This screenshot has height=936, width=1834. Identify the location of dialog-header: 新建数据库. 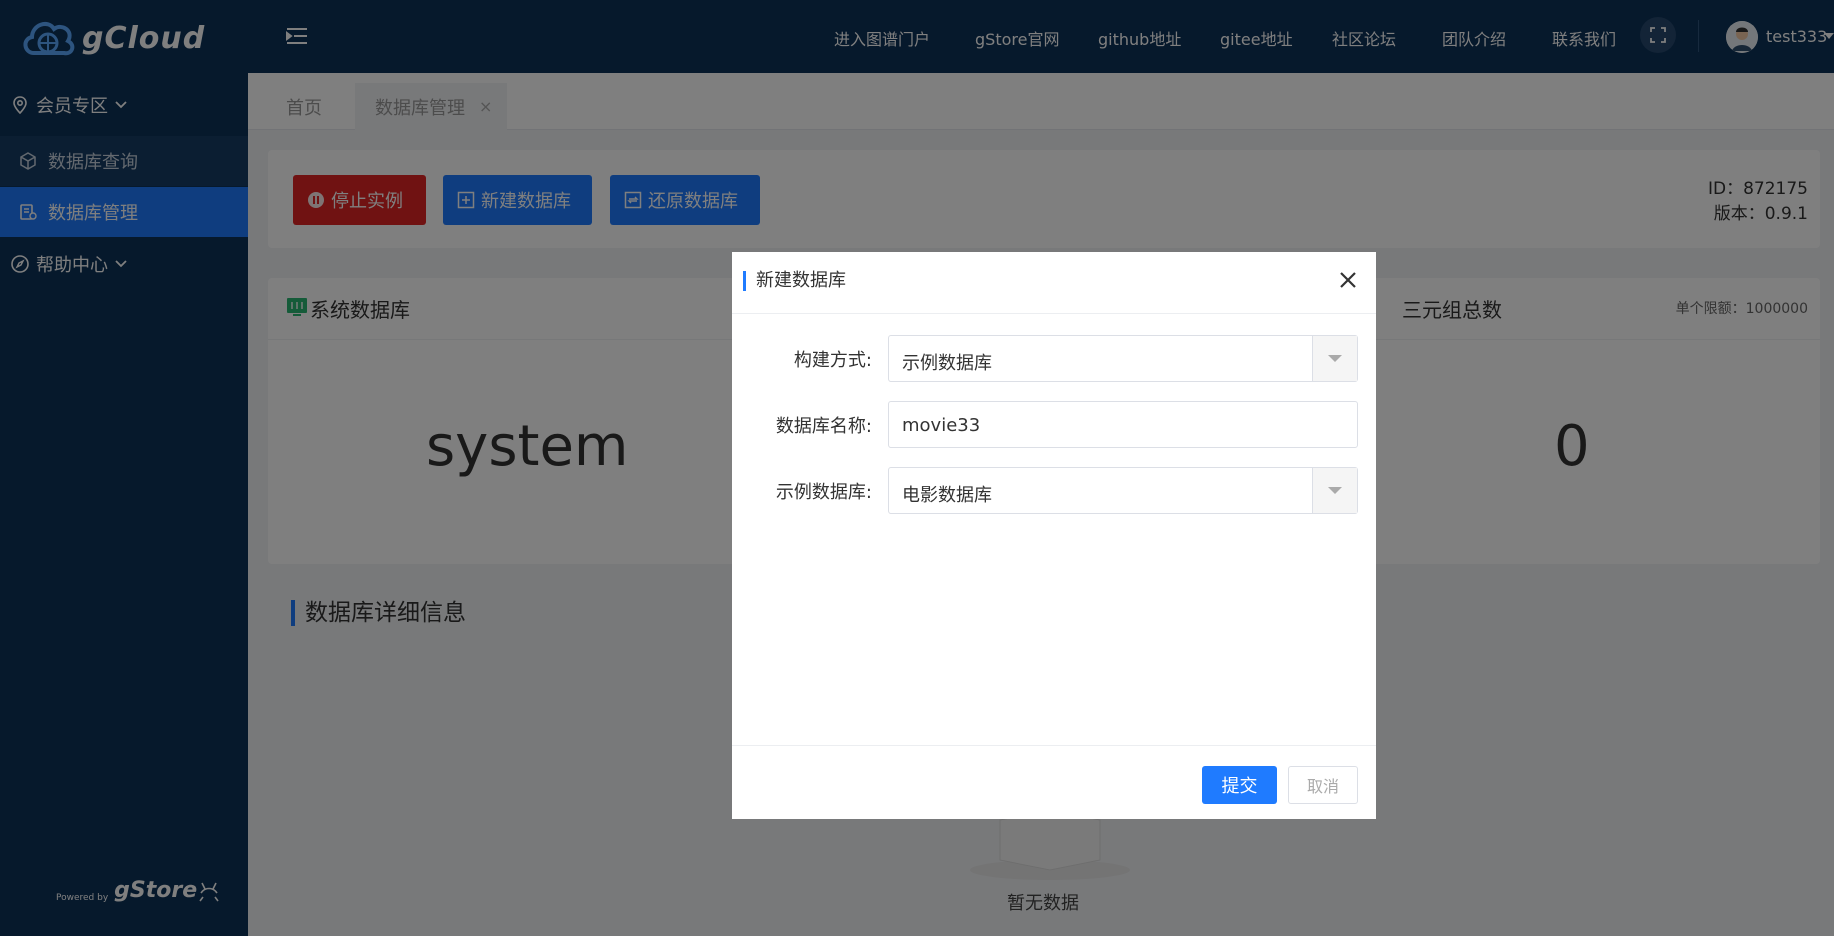
(1054, 283).